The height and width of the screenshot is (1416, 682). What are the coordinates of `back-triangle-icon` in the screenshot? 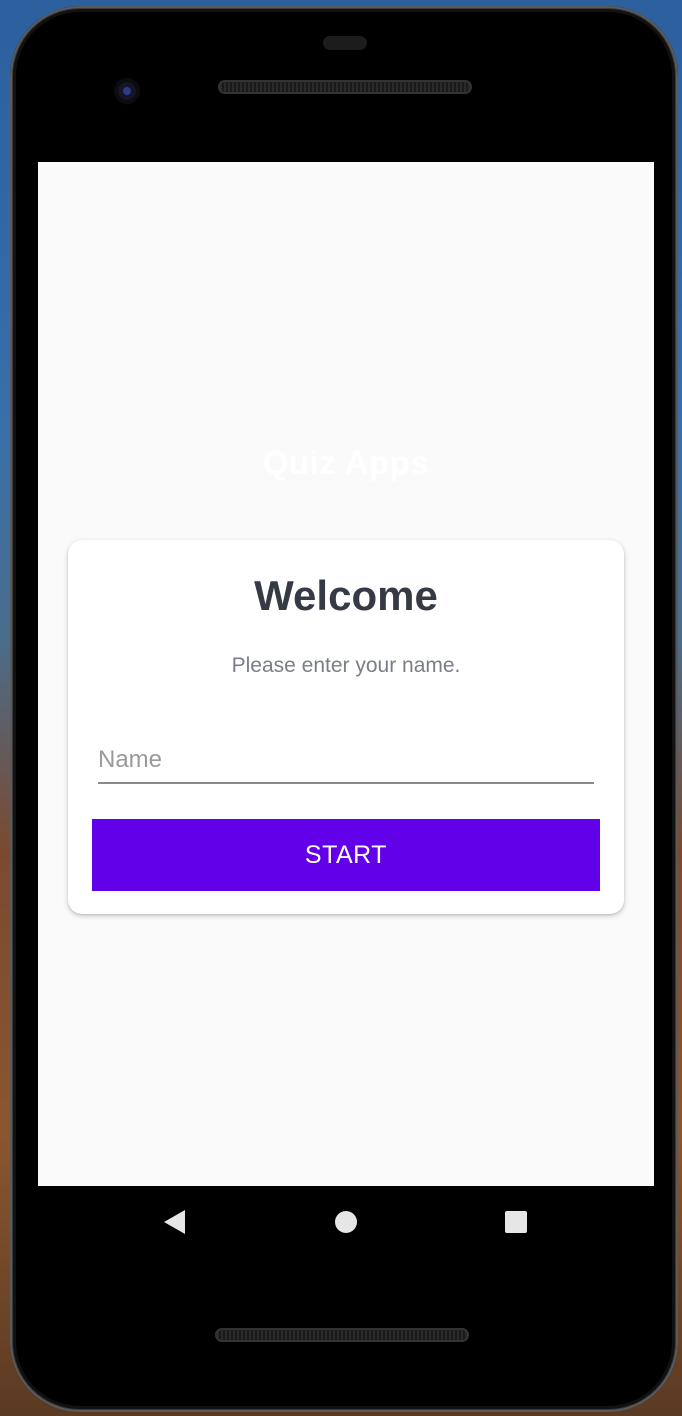 It's located at (174, 1222).